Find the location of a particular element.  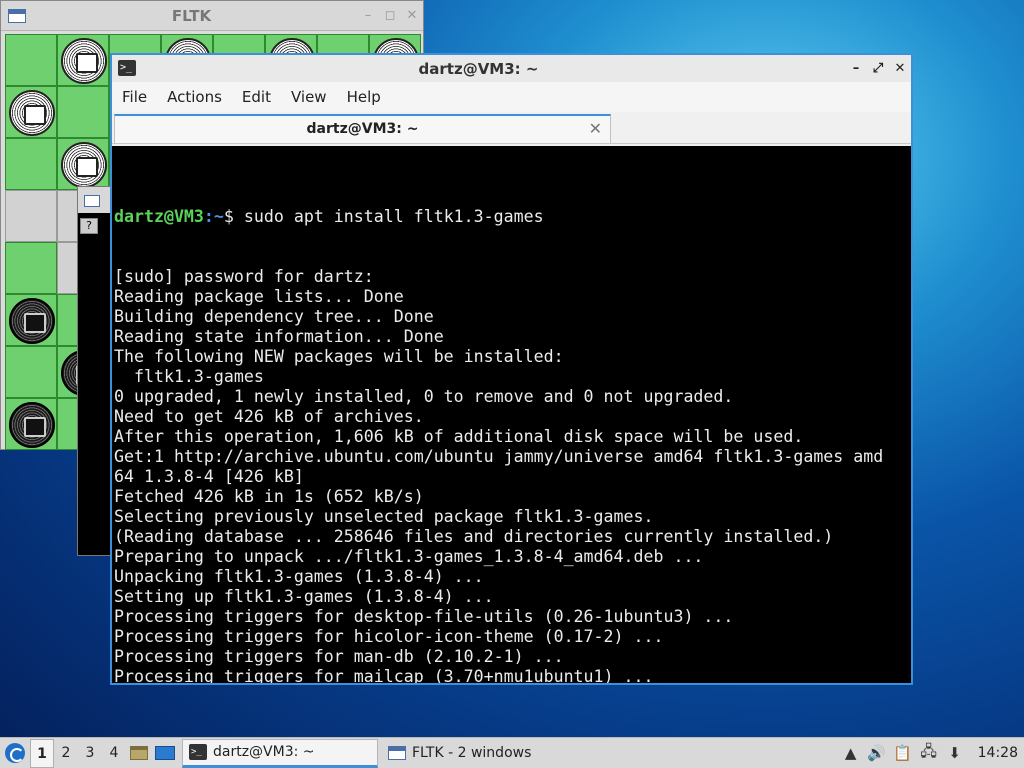

output-line: Need to get 426 kB of archives. is located at coordinates (269, 416).